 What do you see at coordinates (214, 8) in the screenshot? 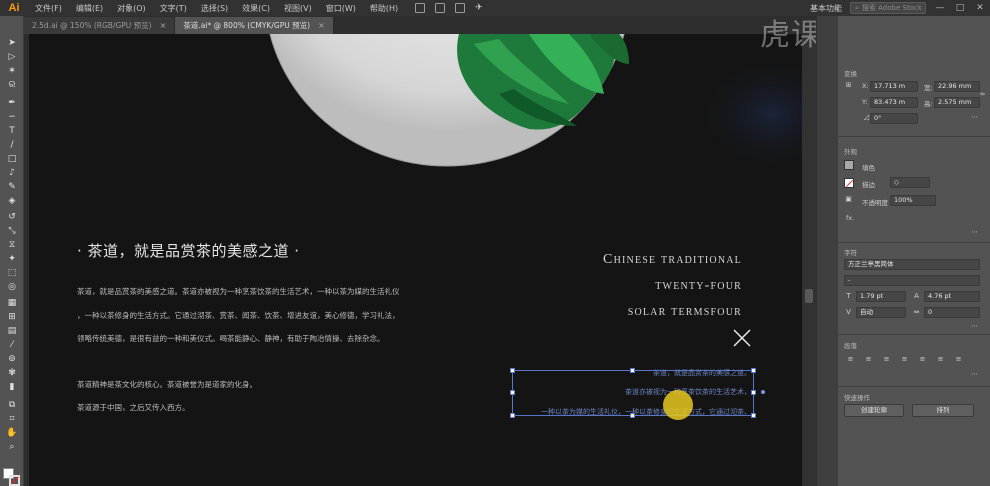
I see `menu-select: 选择(S)` at bounding box center [214, 8].